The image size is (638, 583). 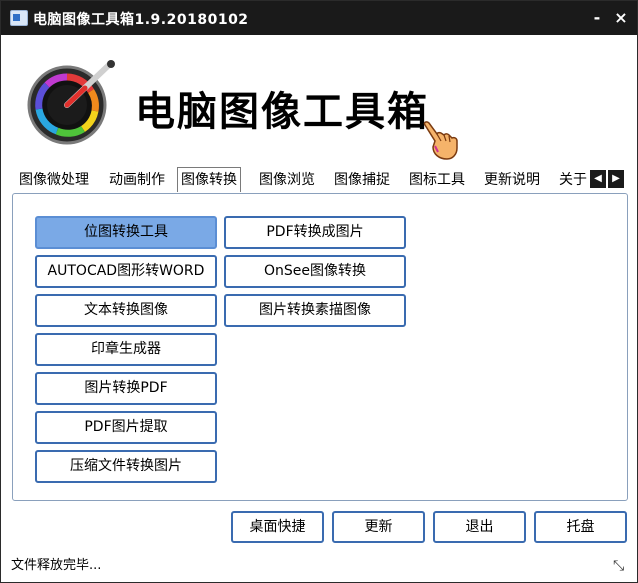 I want to click on tab-animation: 动画制作, so click(x=137, y=180).